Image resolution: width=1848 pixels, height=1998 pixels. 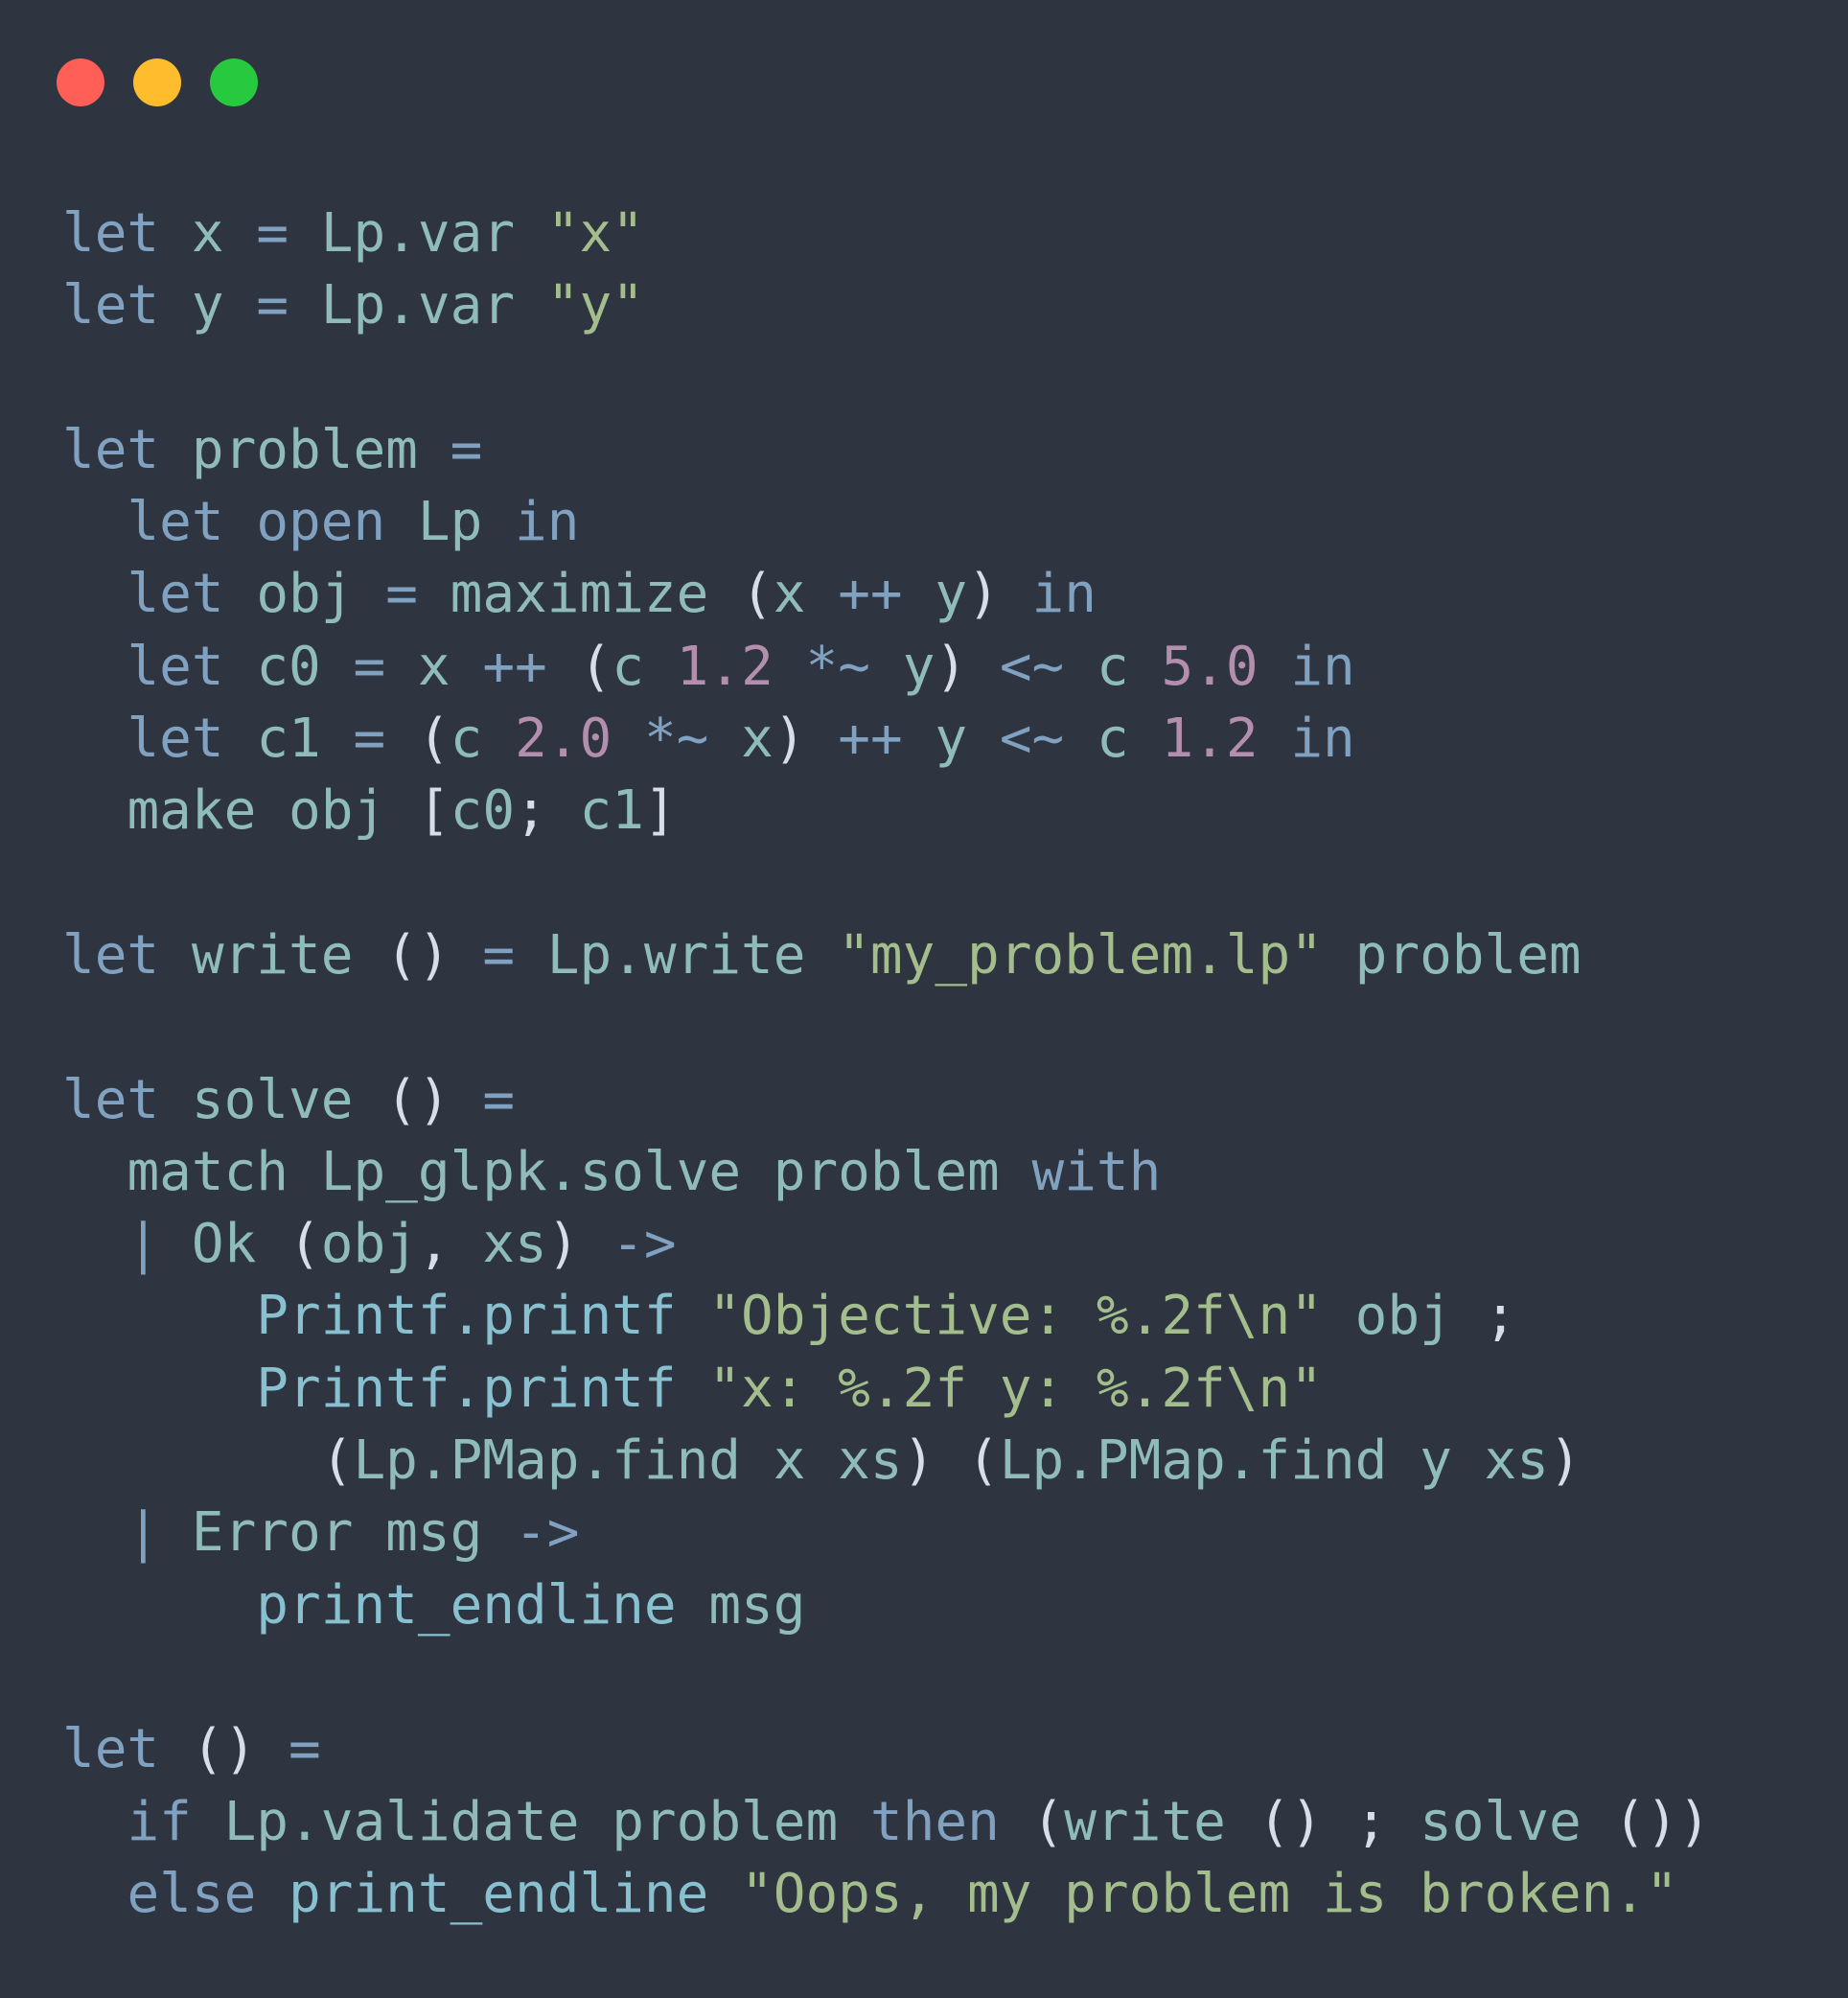 I want to click on code-token: x, so click(x=790, y=594).